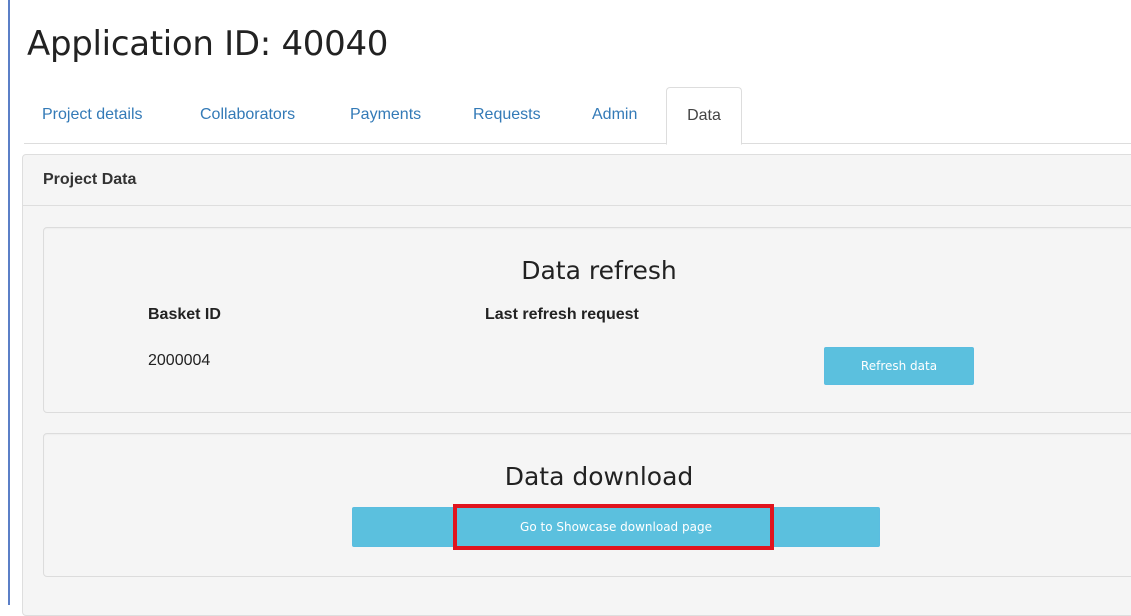  What do you see at coordinates (704, 116) in the screenshot?
I see `tab-data: Data` at bounding box center [704, 116].